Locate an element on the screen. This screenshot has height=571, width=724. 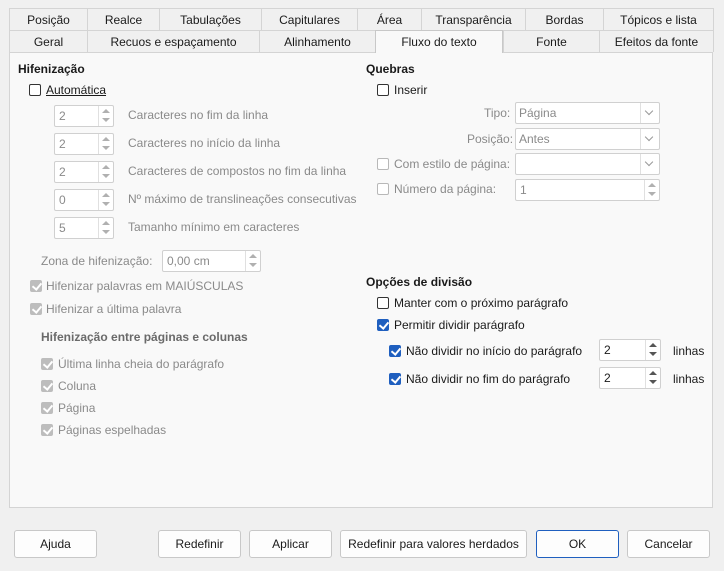
page-number-checkbox is located at coordinates (383, 189).